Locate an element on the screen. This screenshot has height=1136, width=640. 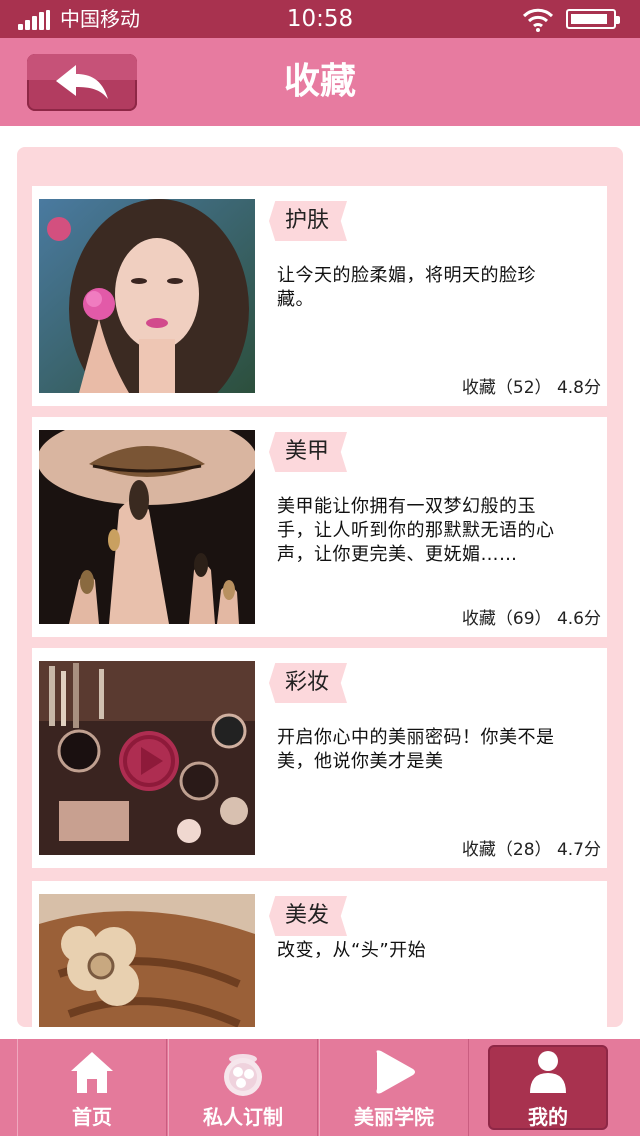
card-description: 开启你心中的美丽密码！你美不是美，他说你美才是美 is located at coordinates (416, 749).